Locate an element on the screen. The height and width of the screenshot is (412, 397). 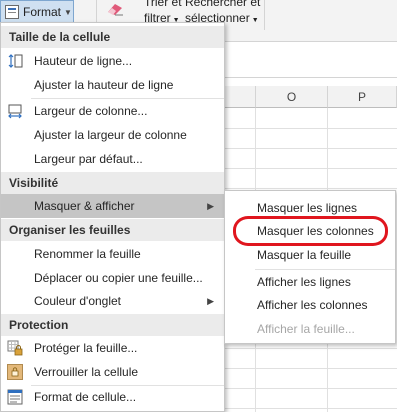
menu-item-label: Ajuster la hauteur de ligne is located at coordinates (104, 85).